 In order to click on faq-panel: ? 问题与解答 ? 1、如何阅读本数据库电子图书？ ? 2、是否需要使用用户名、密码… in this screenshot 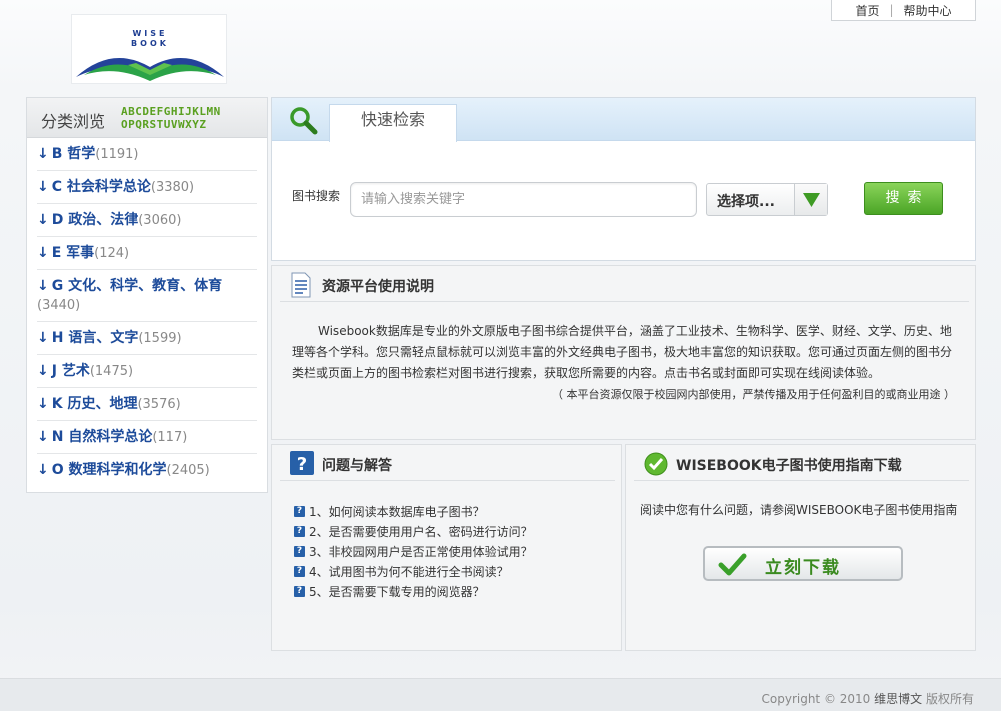, I will do `click(446, 547)`.